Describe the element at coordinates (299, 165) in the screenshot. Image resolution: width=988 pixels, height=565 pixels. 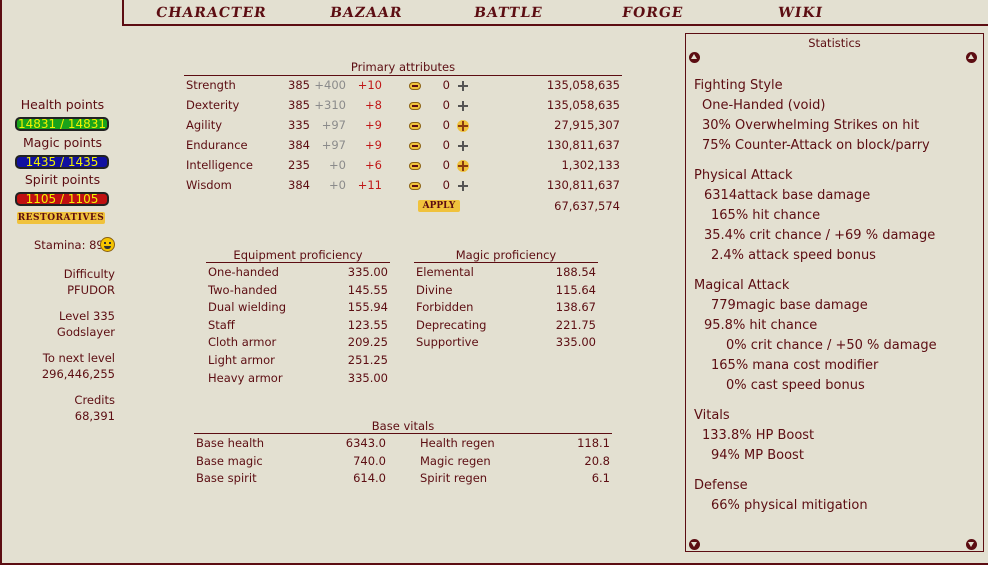
I see `attribute-base: 235` at that location.